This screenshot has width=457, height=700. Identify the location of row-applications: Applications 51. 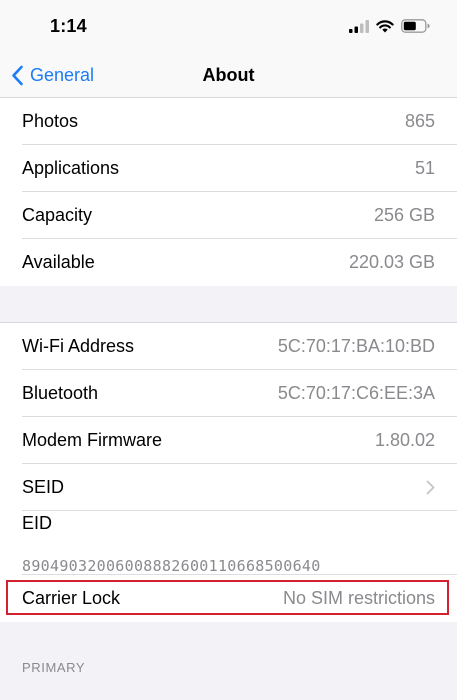
(228, 168).